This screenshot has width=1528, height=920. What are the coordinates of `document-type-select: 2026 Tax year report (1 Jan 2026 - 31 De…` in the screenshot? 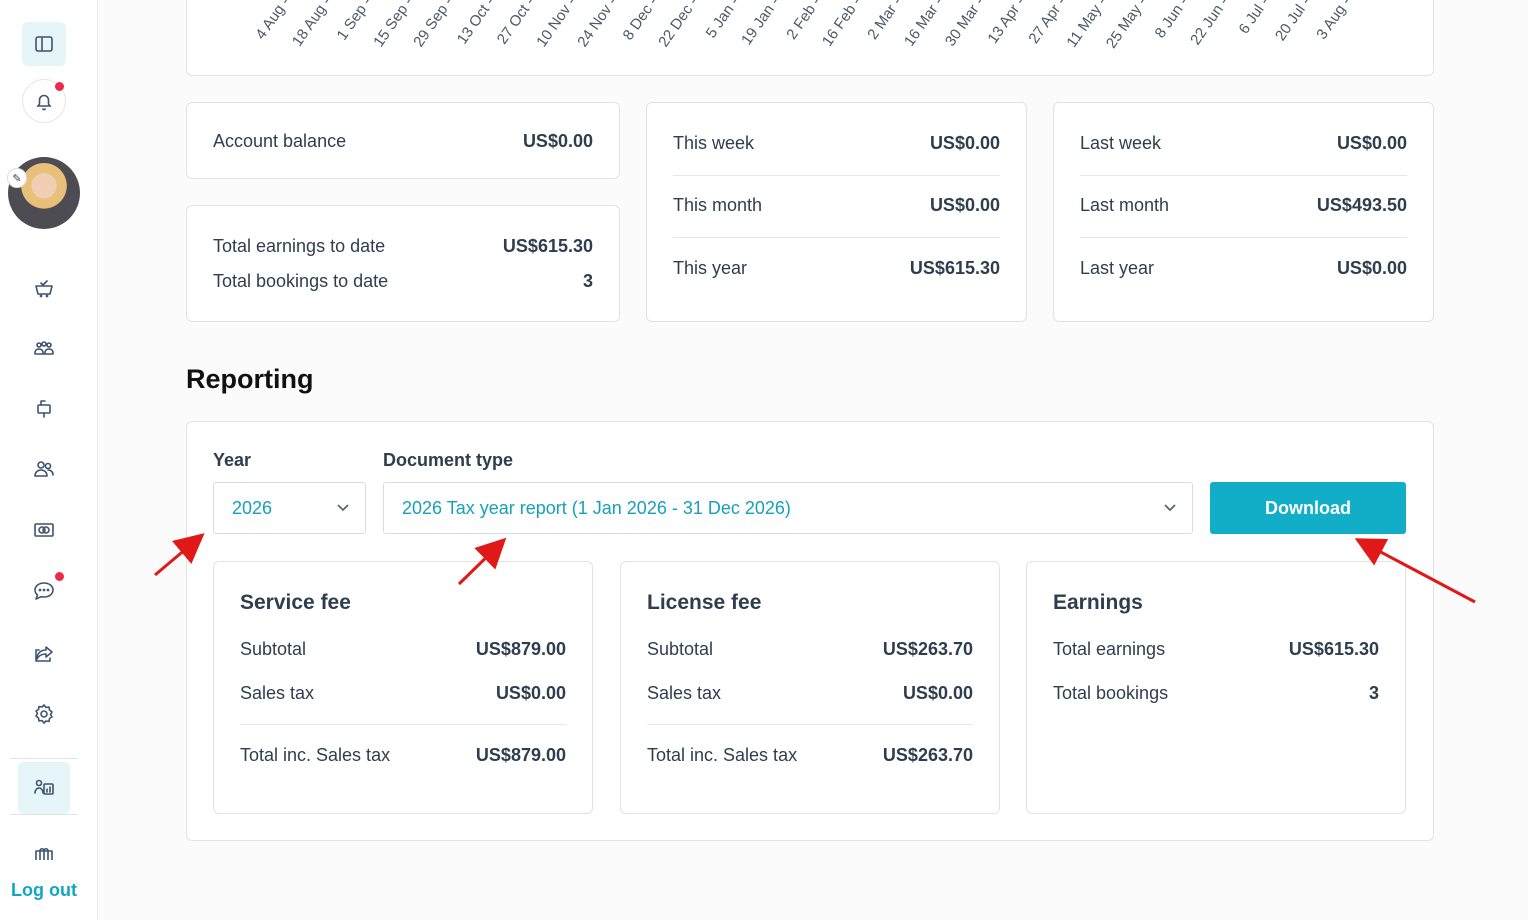 It's located at (788, 508).